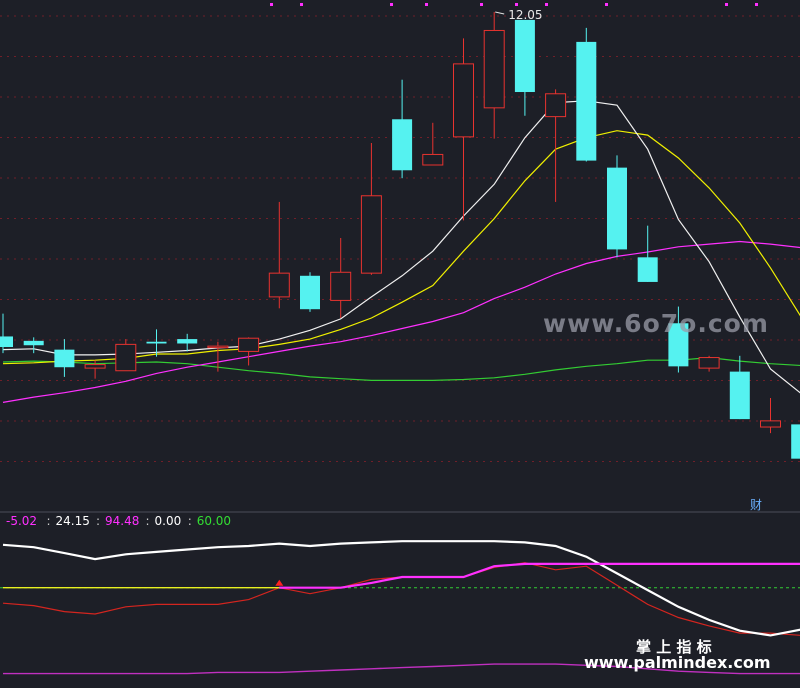 The height and width of the screenshot is (688, 800). Describe the element at coordinates (539, 575) in the screenshot. I see `indicator-magenta-line` at that location.